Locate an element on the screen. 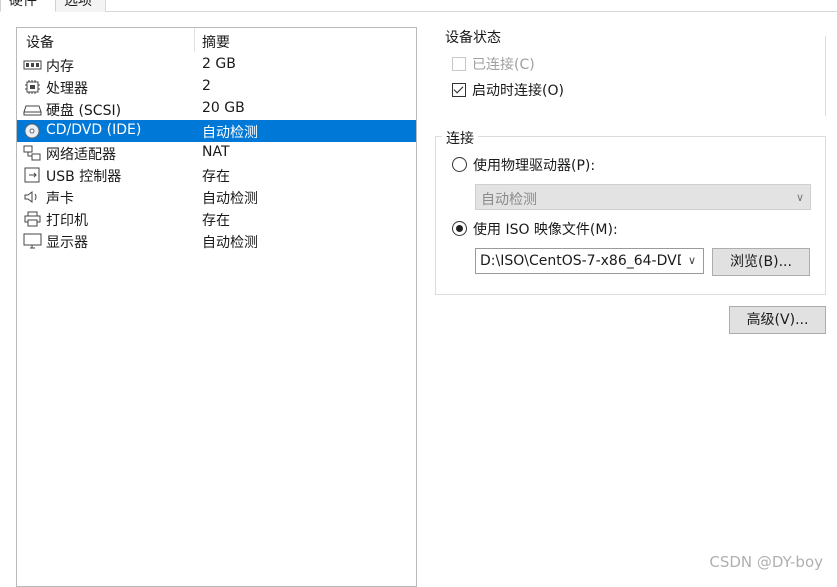 The image size is (837, 587). speaker-icon is located at coordinates (30, 197).